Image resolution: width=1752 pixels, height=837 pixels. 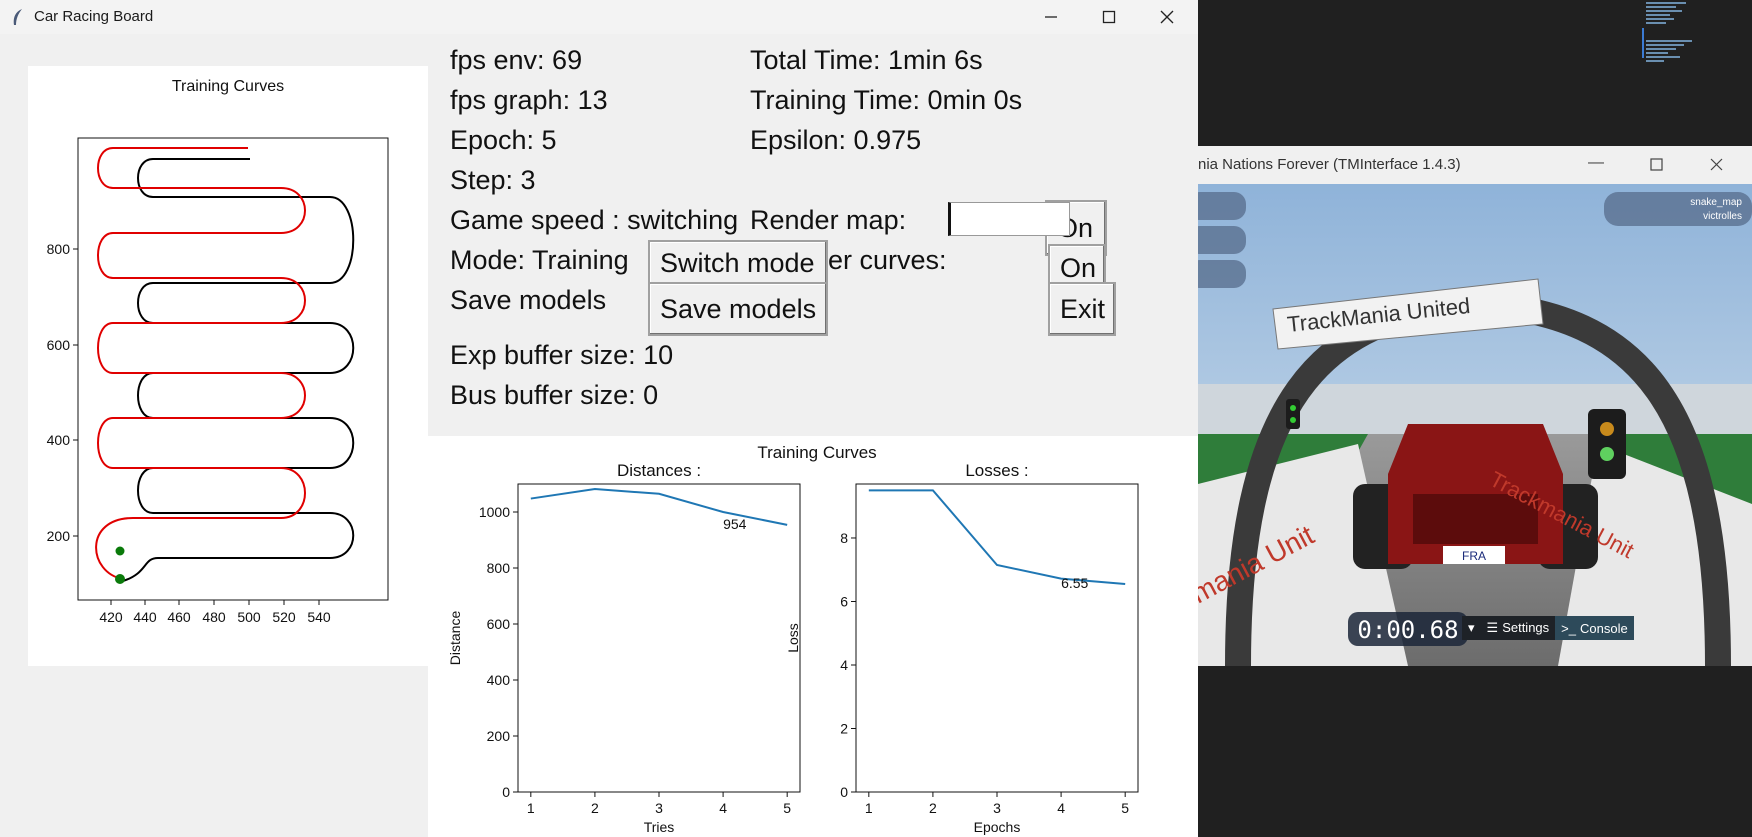 I want to click on minimize-button, so click(x=1051, y=17).